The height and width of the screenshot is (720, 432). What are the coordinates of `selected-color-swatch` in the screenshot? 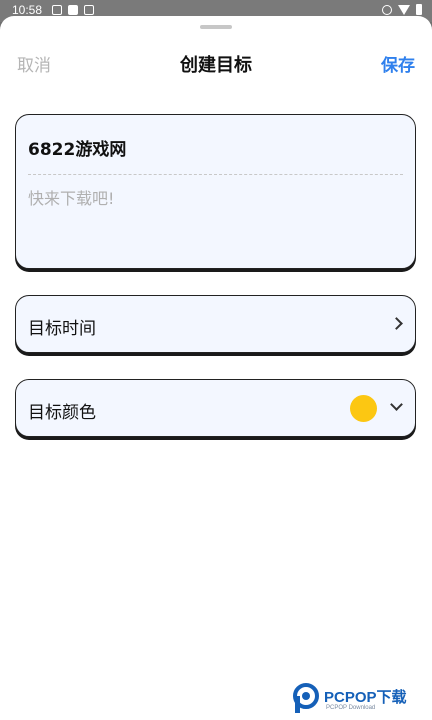 It's located at (363, 408).